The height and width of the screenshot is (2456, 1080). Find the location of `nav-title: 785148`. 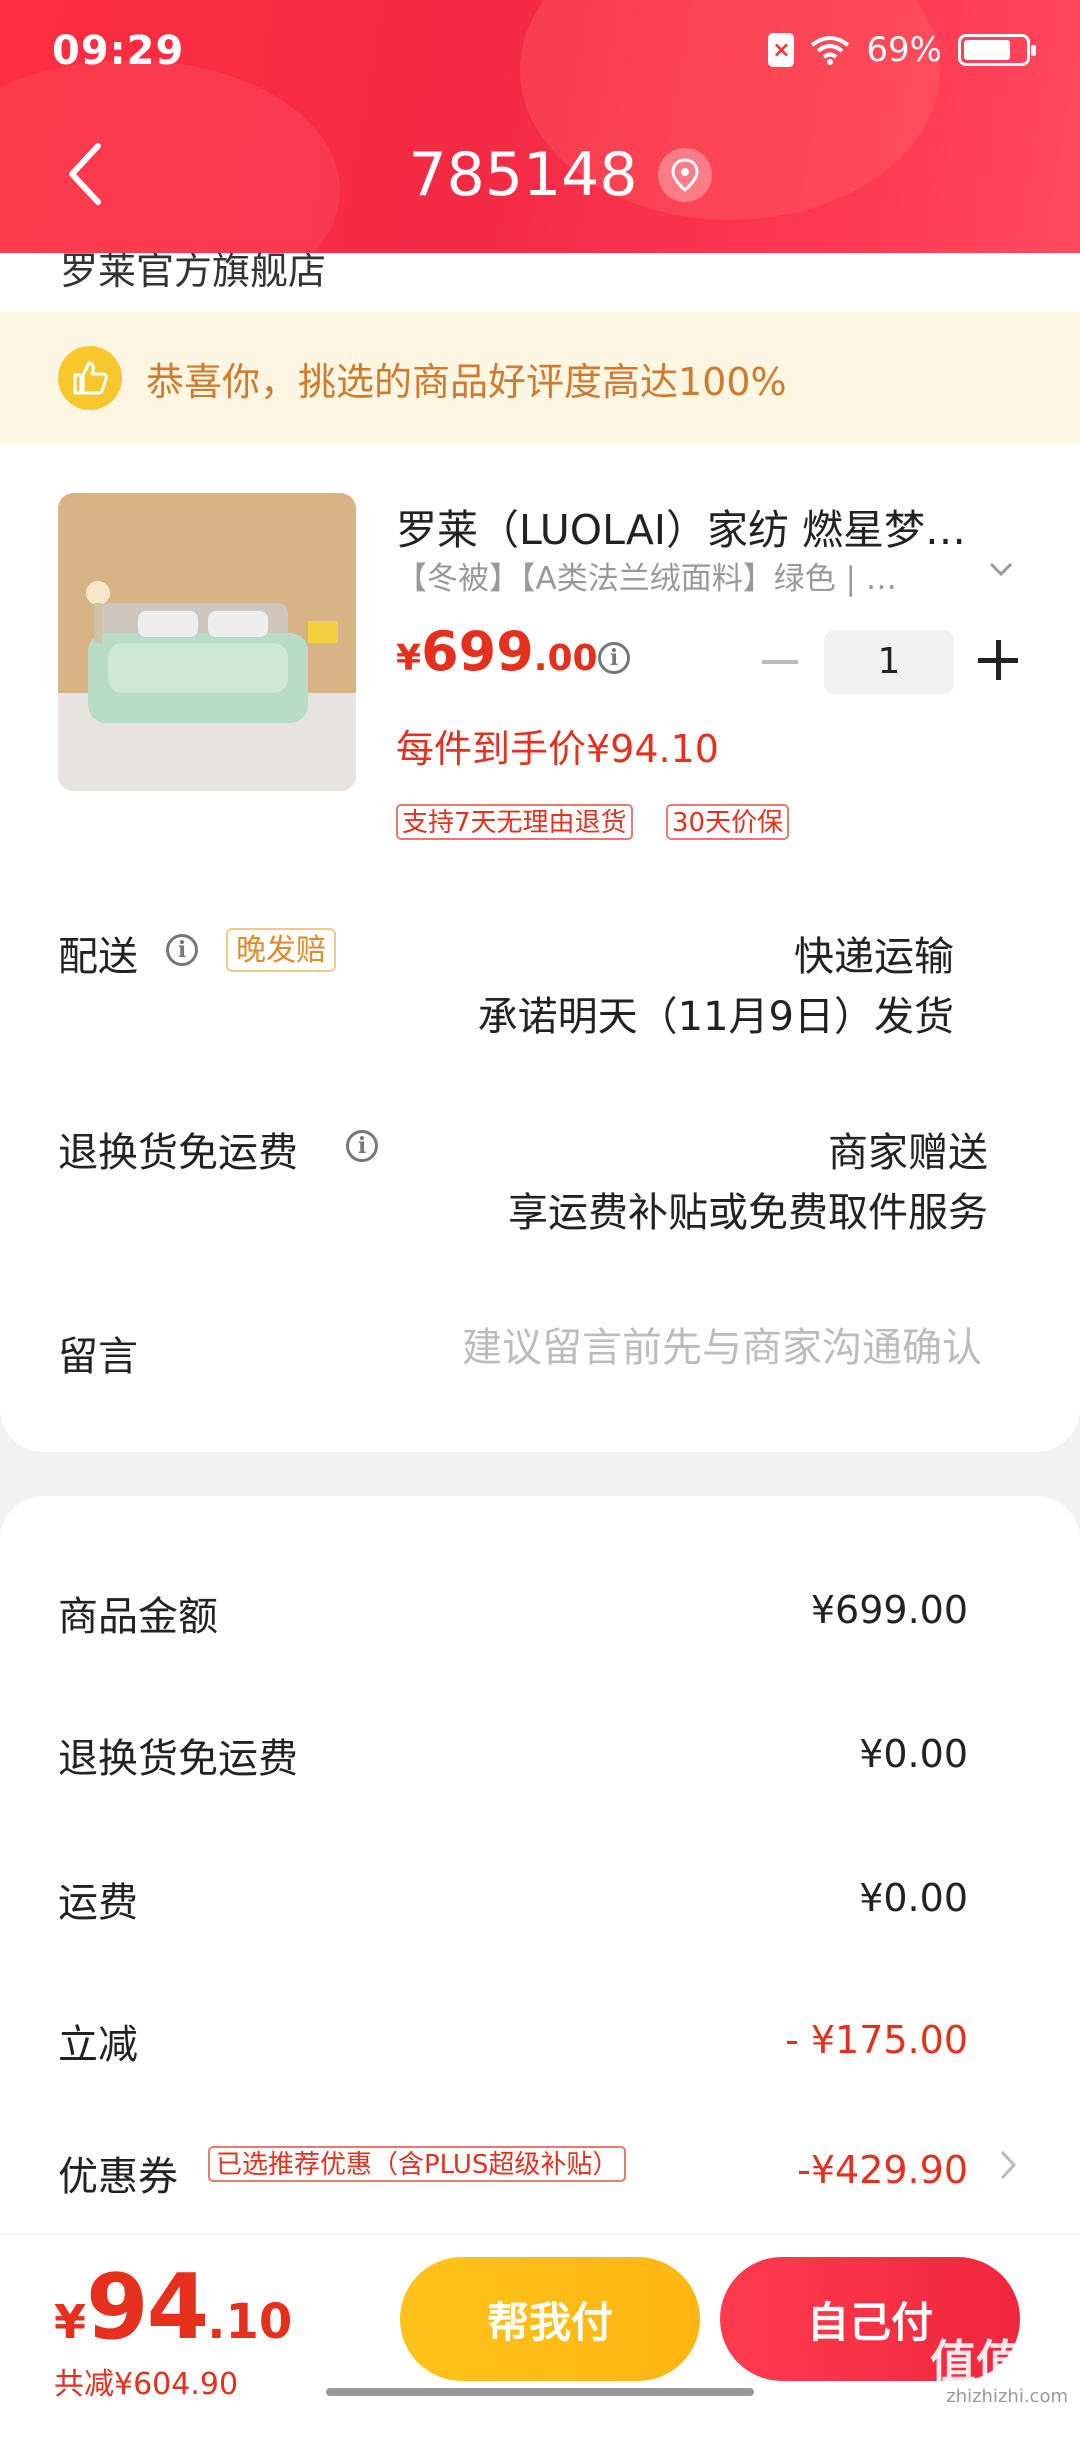

nav-title: 785148 is located at coordinates (540, 175).